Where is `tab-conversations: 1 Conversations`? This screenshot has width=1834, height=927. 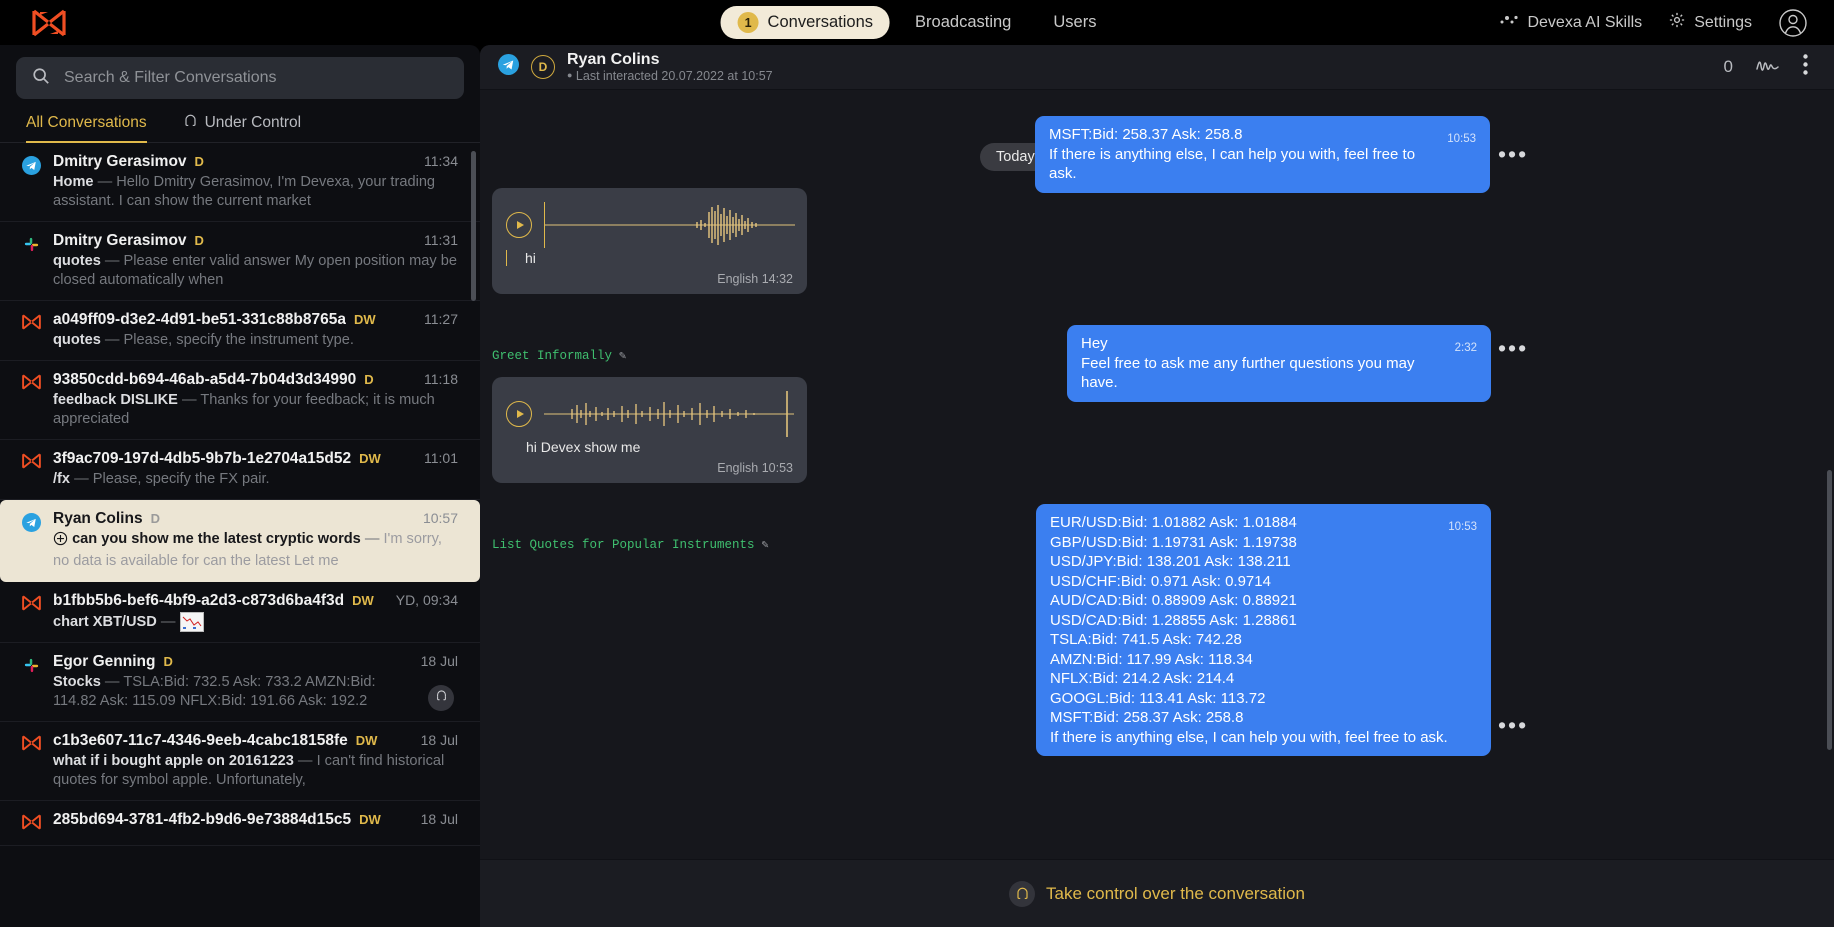 tab-conversations: 1 Conversations is located at coordinates (805, 22).